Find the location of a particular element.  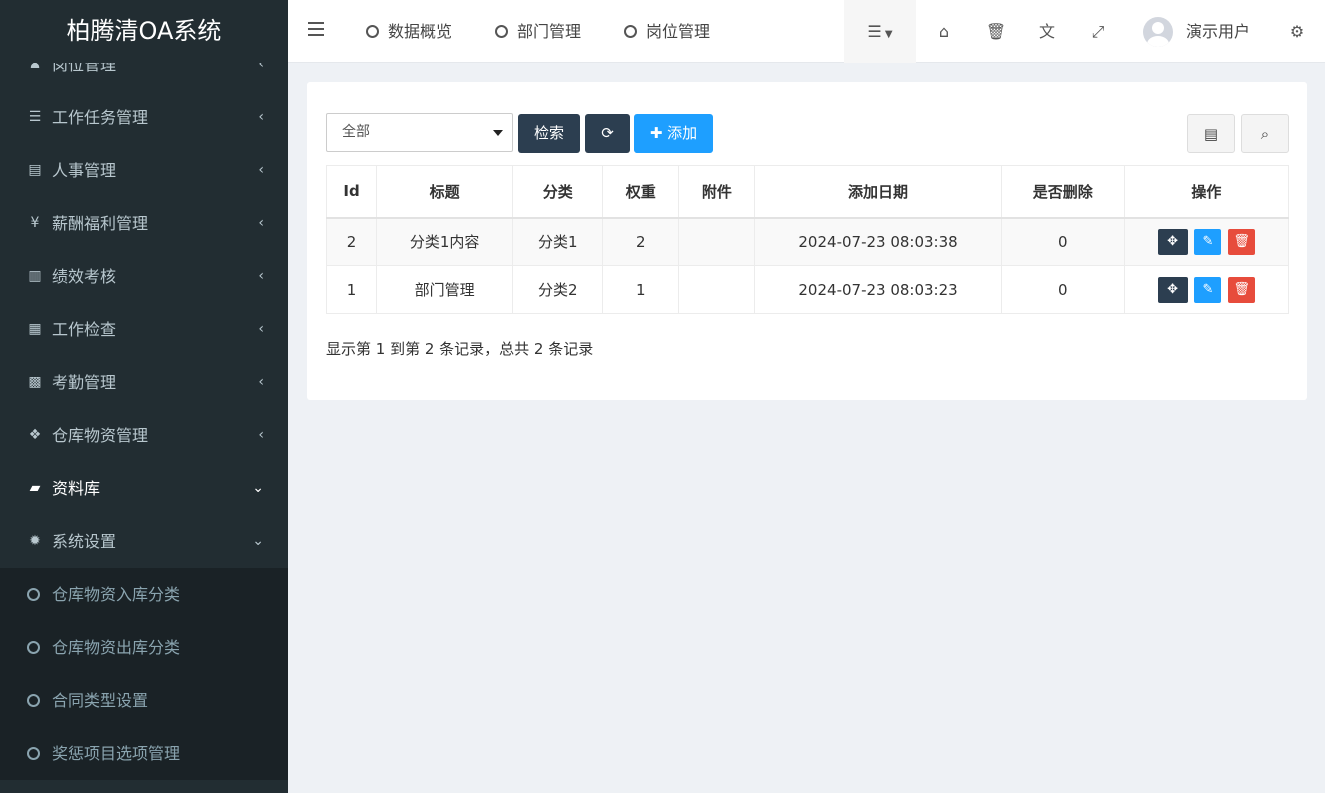

column-header: 分类 is located at coordinates (558, 192).